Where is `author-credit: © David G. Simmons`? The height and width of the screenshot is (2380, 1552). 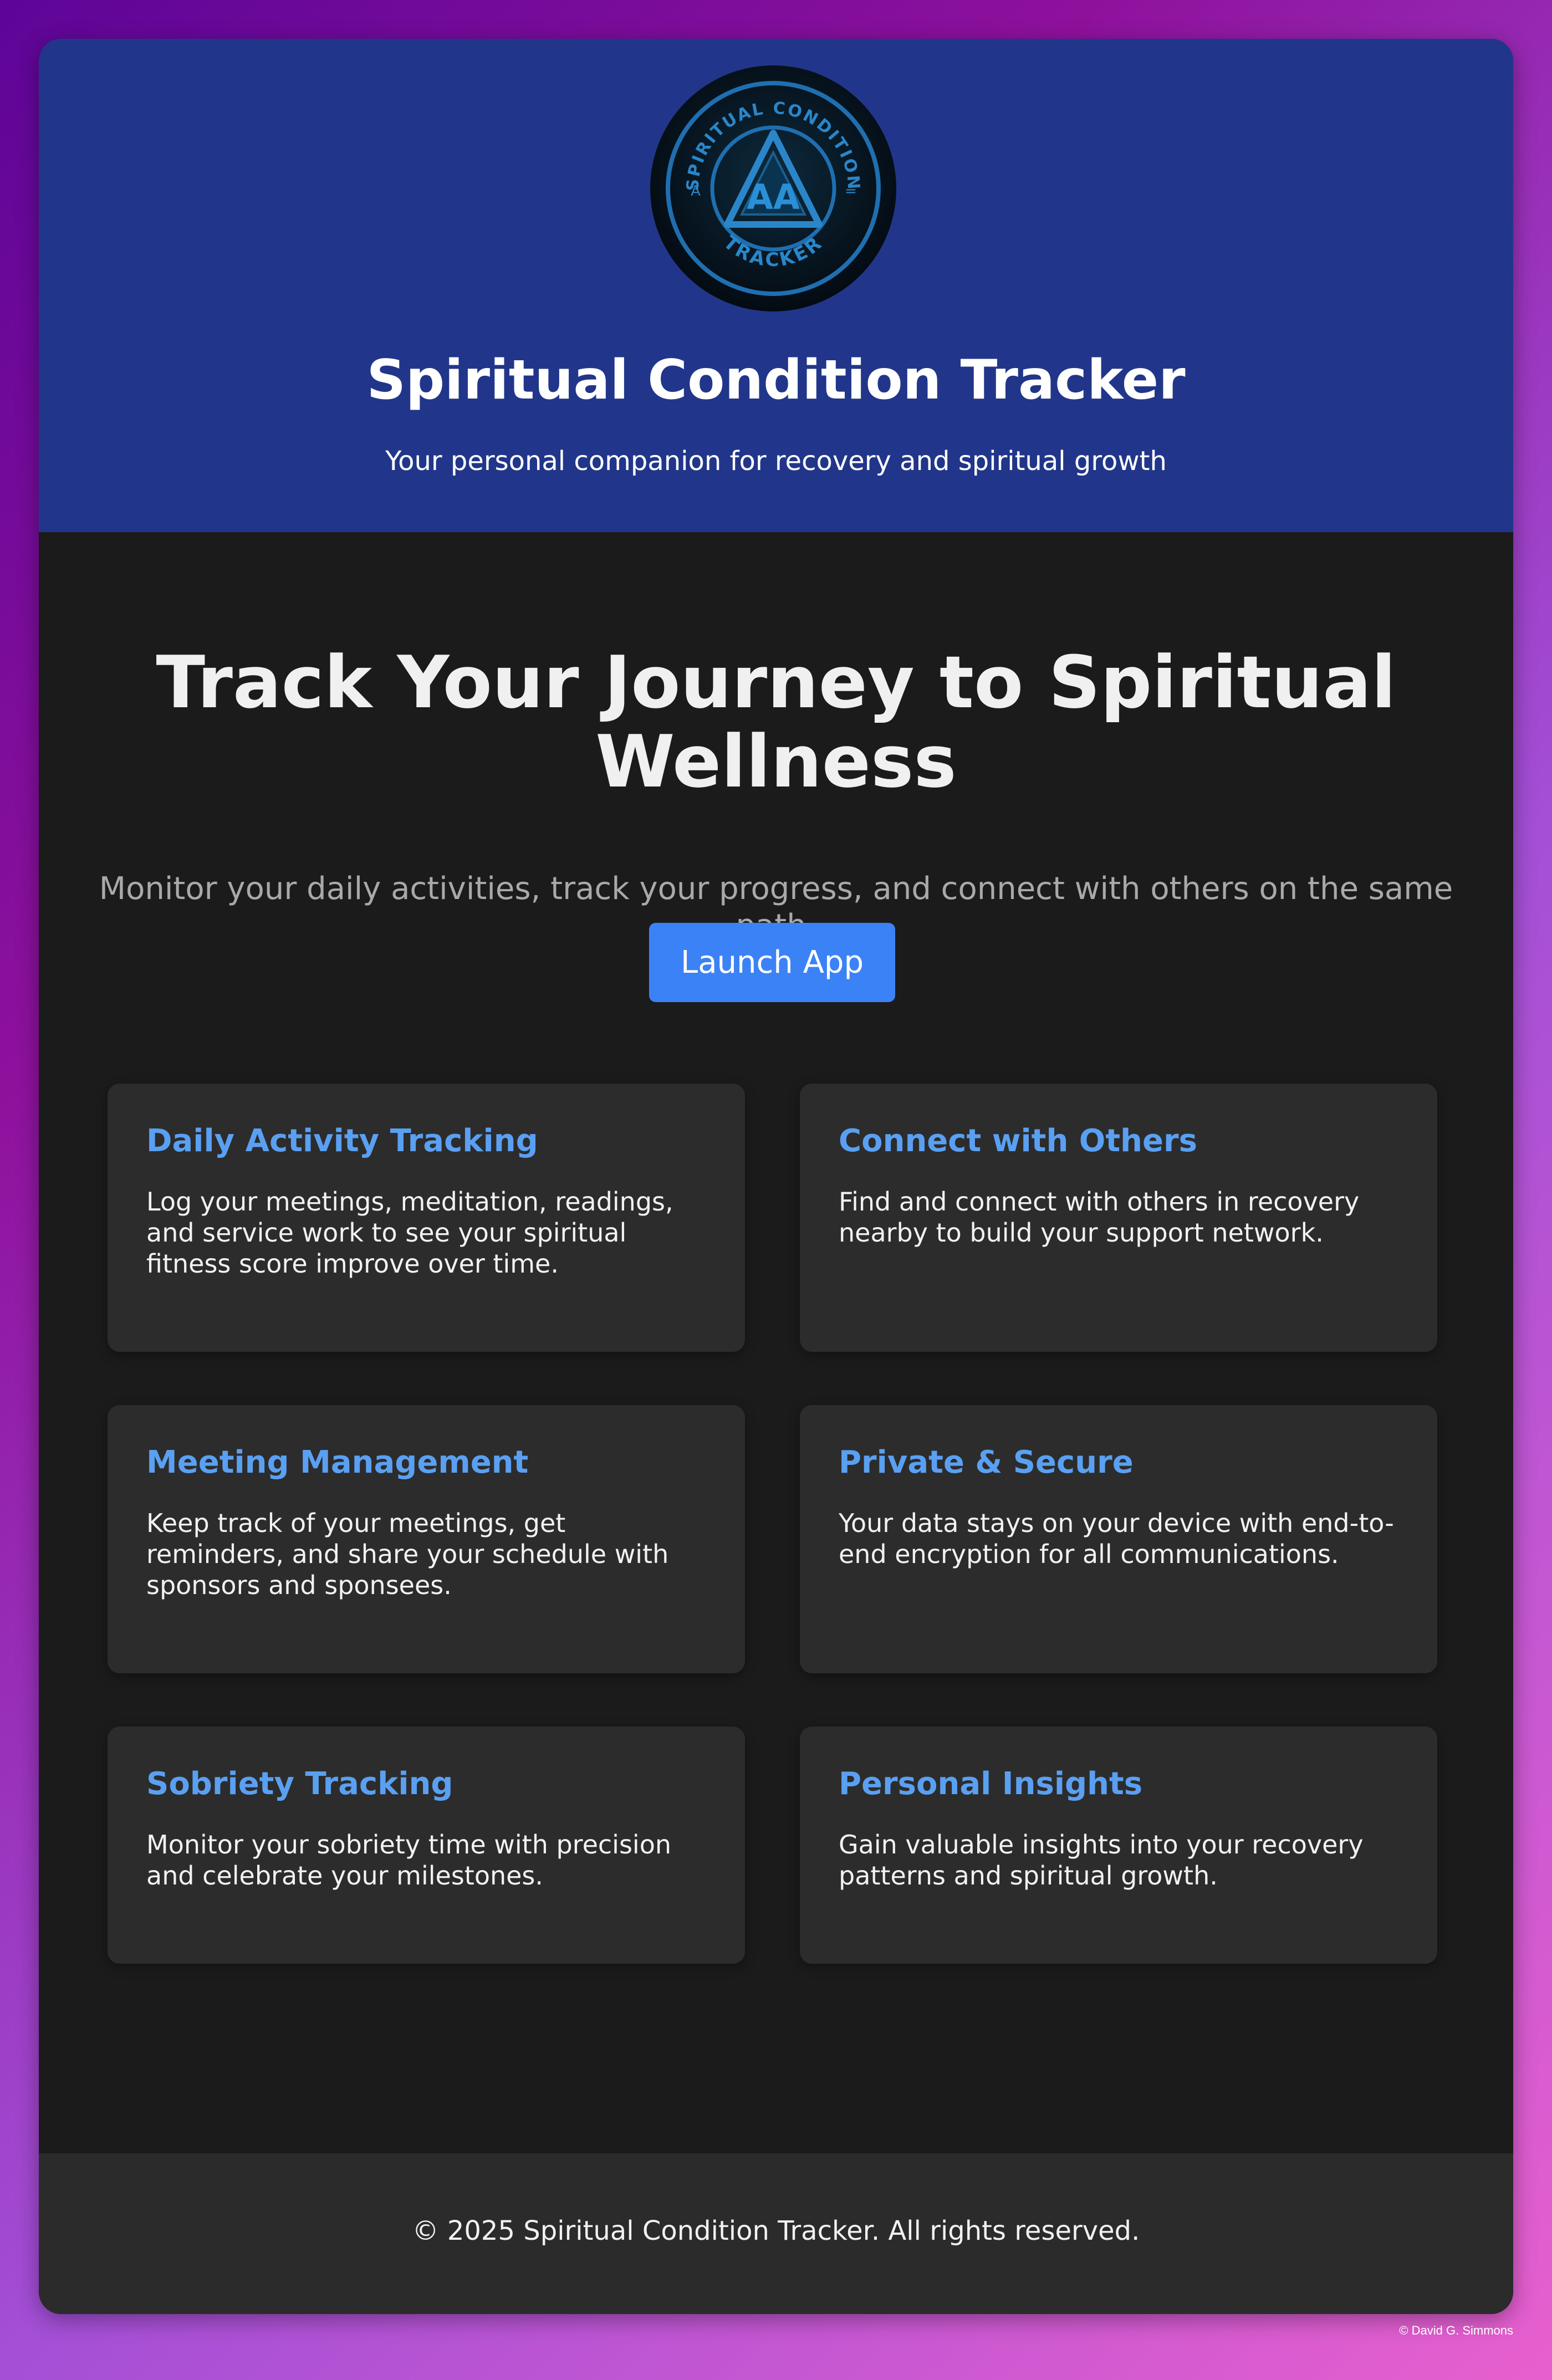
author-credit: © David G. Simmons is located at coordinates (1456, 2330).